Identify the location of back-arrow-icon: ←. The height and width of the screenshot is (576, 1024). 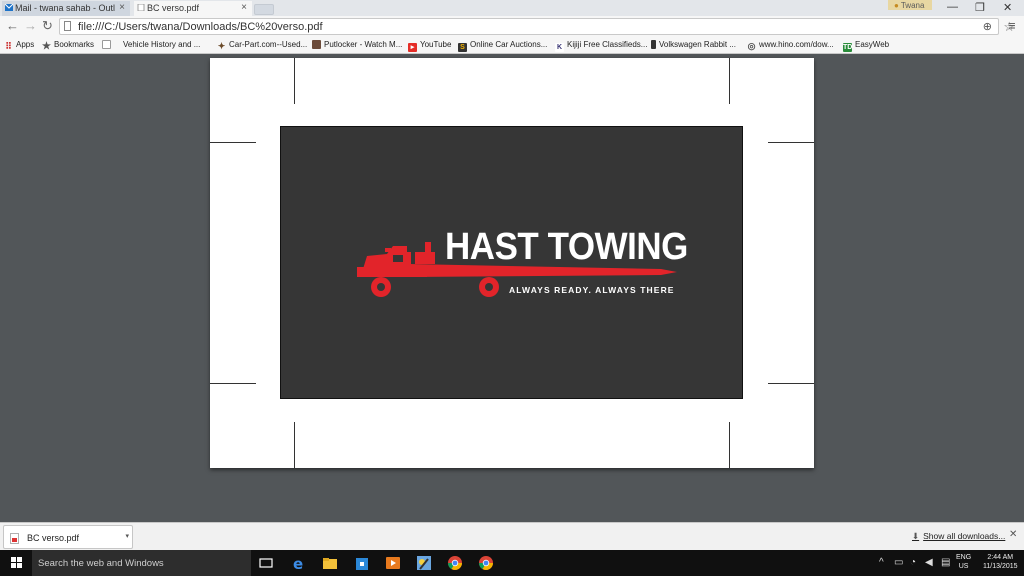
(12, 25).